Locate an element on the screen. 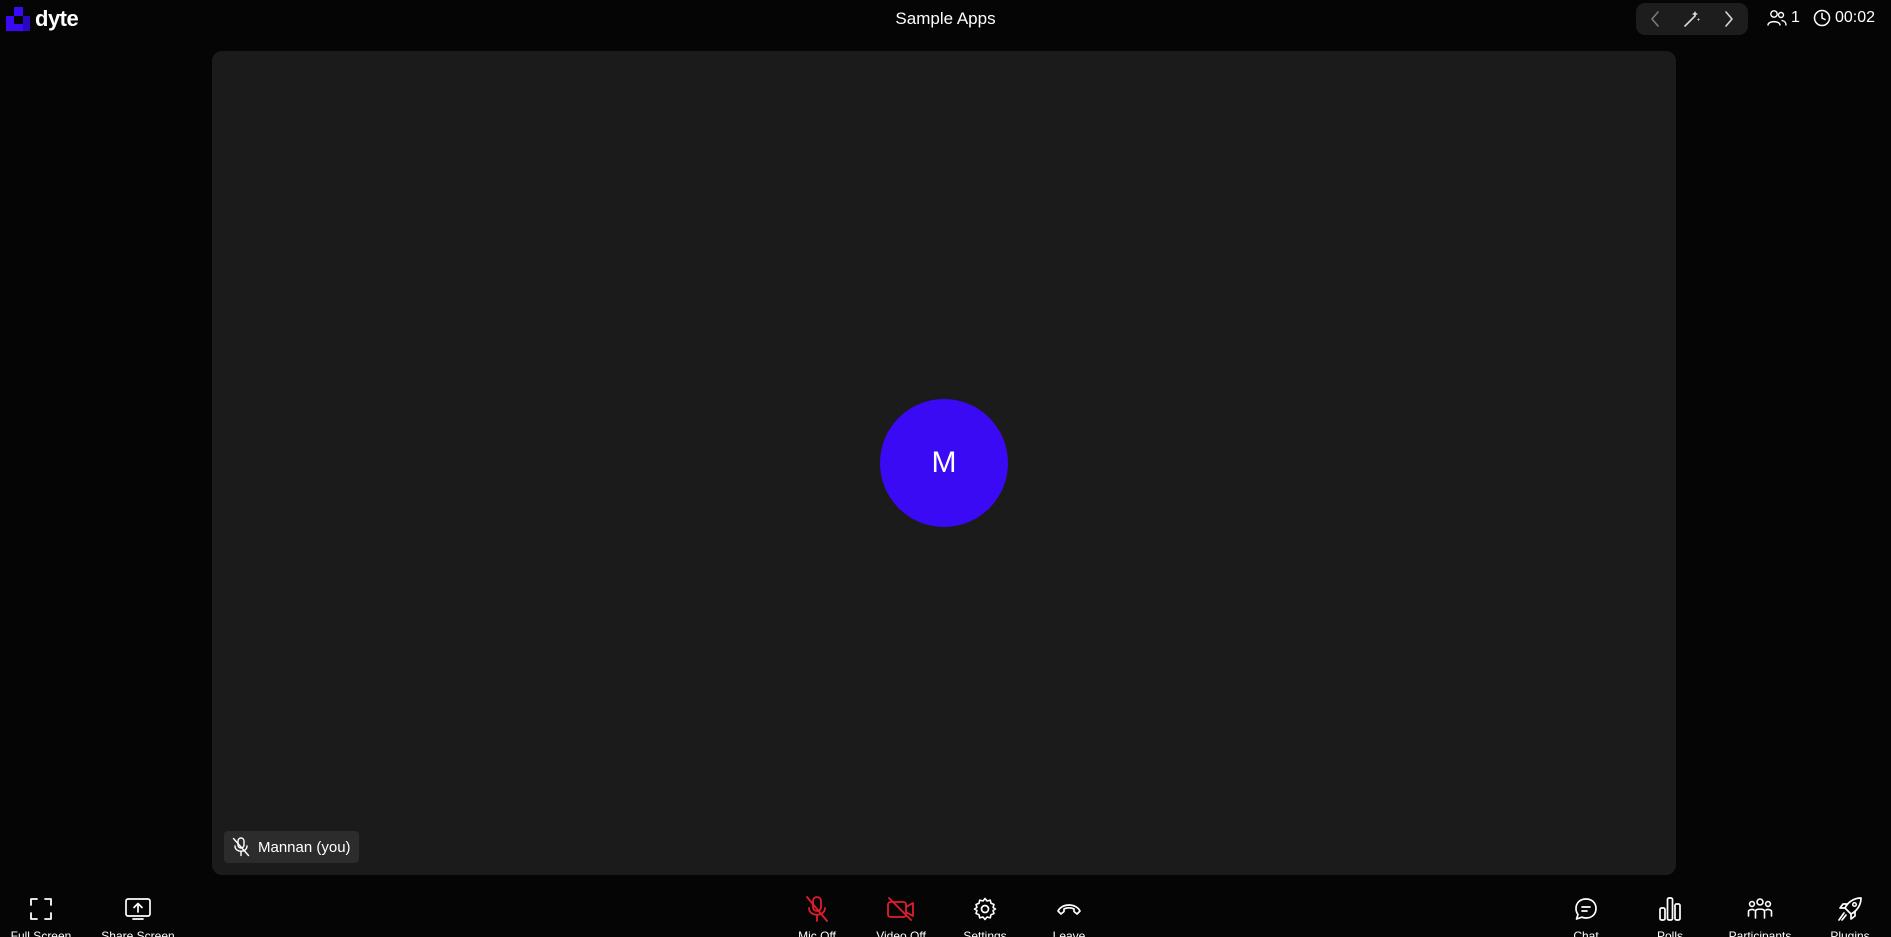 The image size is (1891, 937). mic-toggle-button: Mic Off is located at coordinates (817, 916).